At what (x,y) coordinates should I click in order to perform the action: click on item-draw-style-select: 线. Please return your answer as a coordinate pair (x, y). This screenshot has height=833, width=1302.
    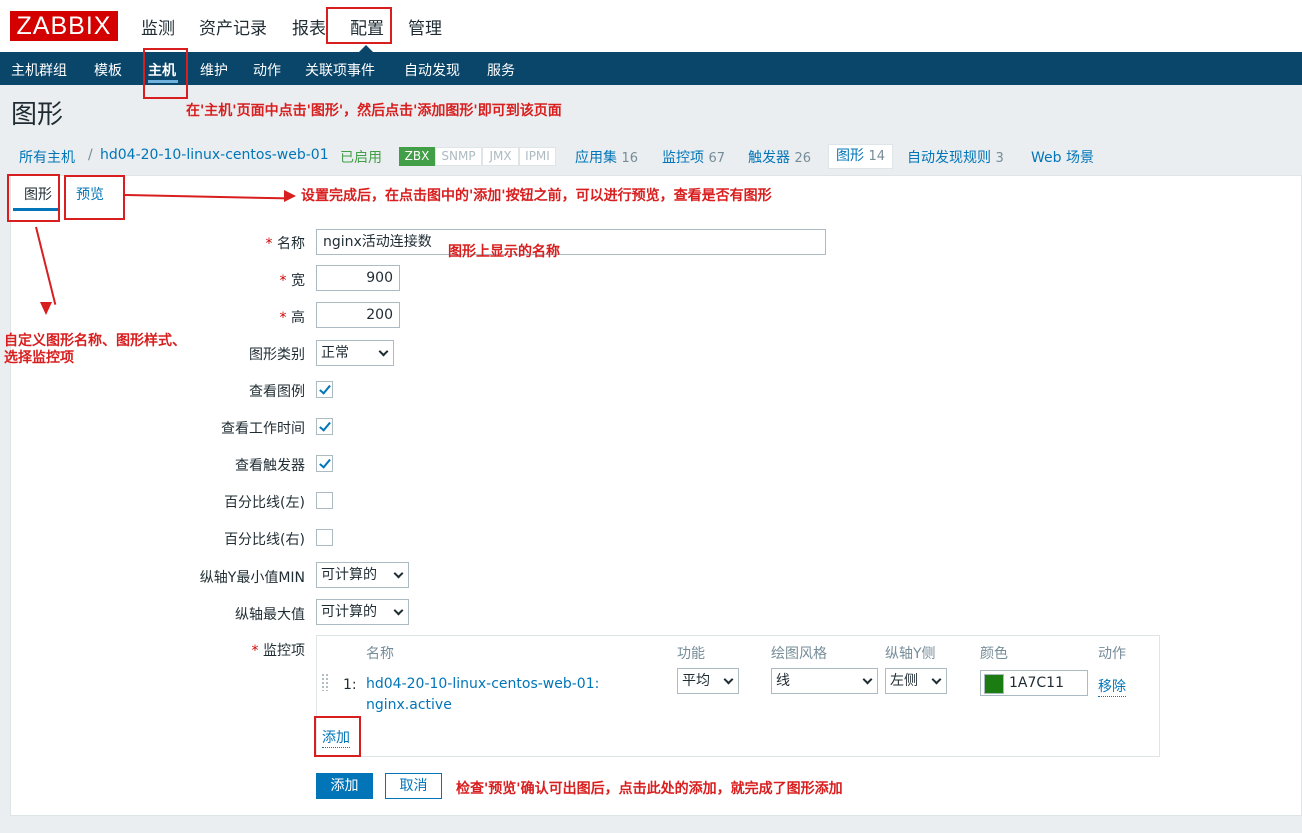
    Looking at the image, I should click on (824, 681).